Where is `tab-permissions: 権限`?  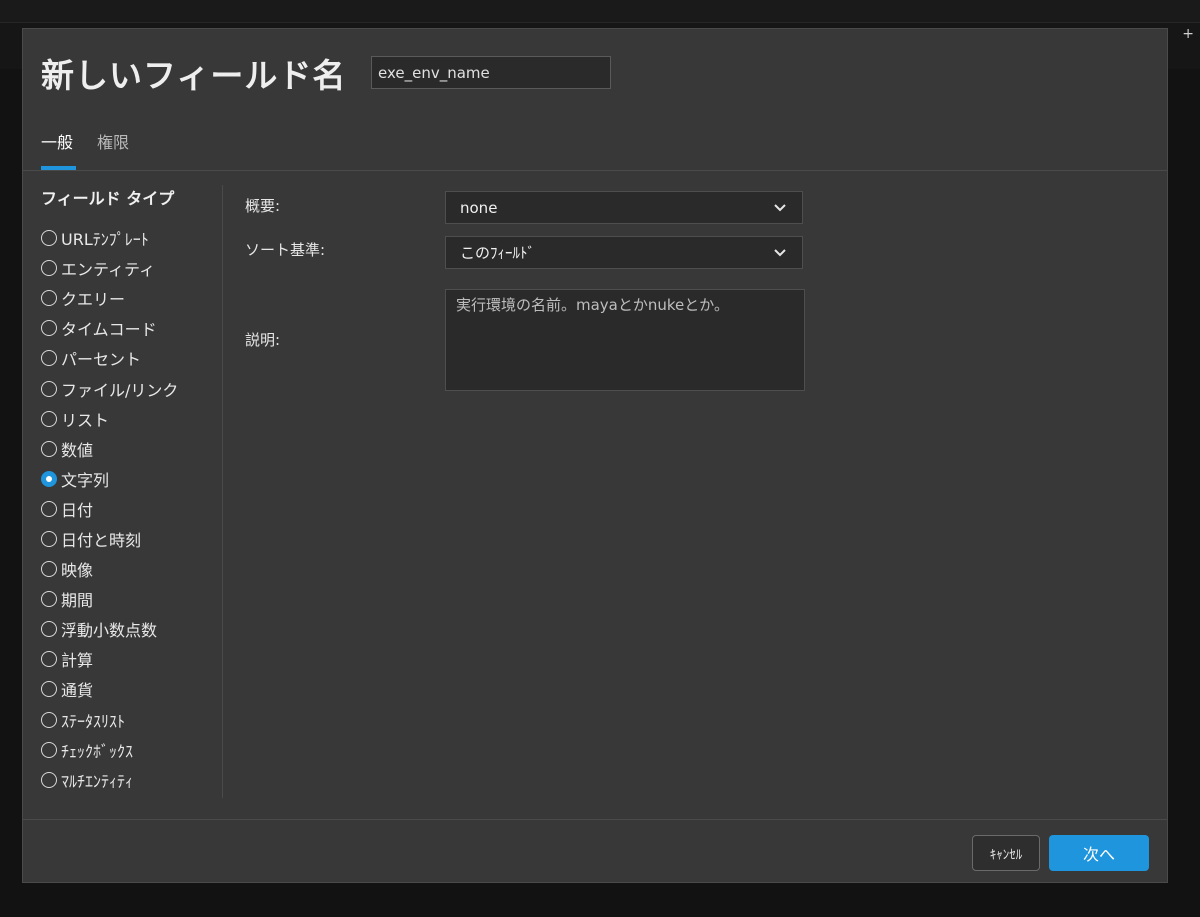 tab-permissions: 権限 is located at coordinates (113, 141).